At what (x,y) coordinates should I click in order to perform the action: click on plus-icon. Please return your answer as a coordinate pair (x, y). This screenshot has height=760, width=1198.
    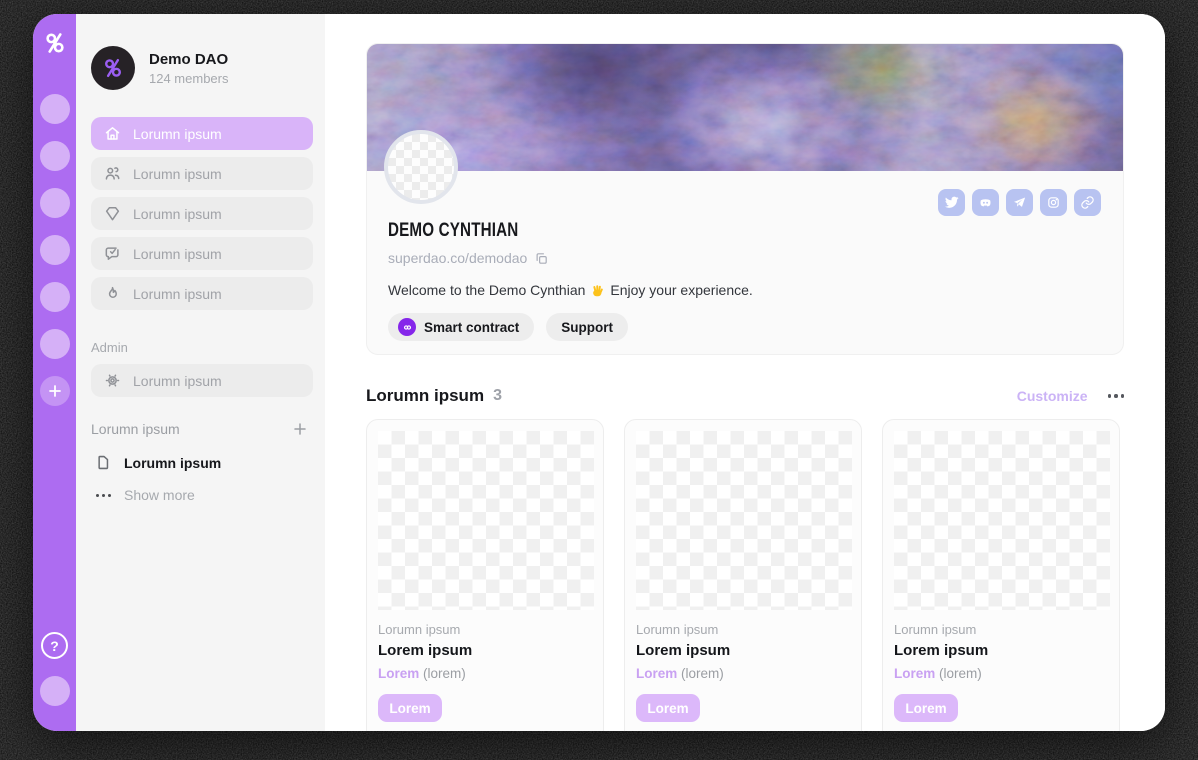
    Looking at the image, I should click on (54, 391).